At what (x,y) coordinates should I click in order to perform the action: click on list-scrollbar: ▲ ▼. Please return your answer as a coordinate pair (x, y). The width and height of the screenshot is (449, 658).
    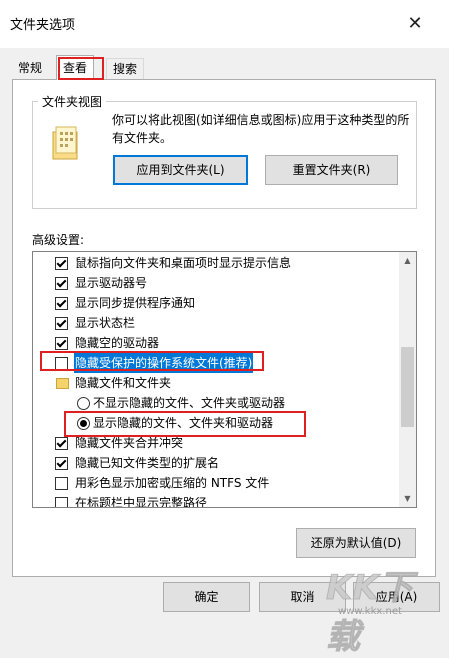
    Looking at the image, I should click on (407, 379).